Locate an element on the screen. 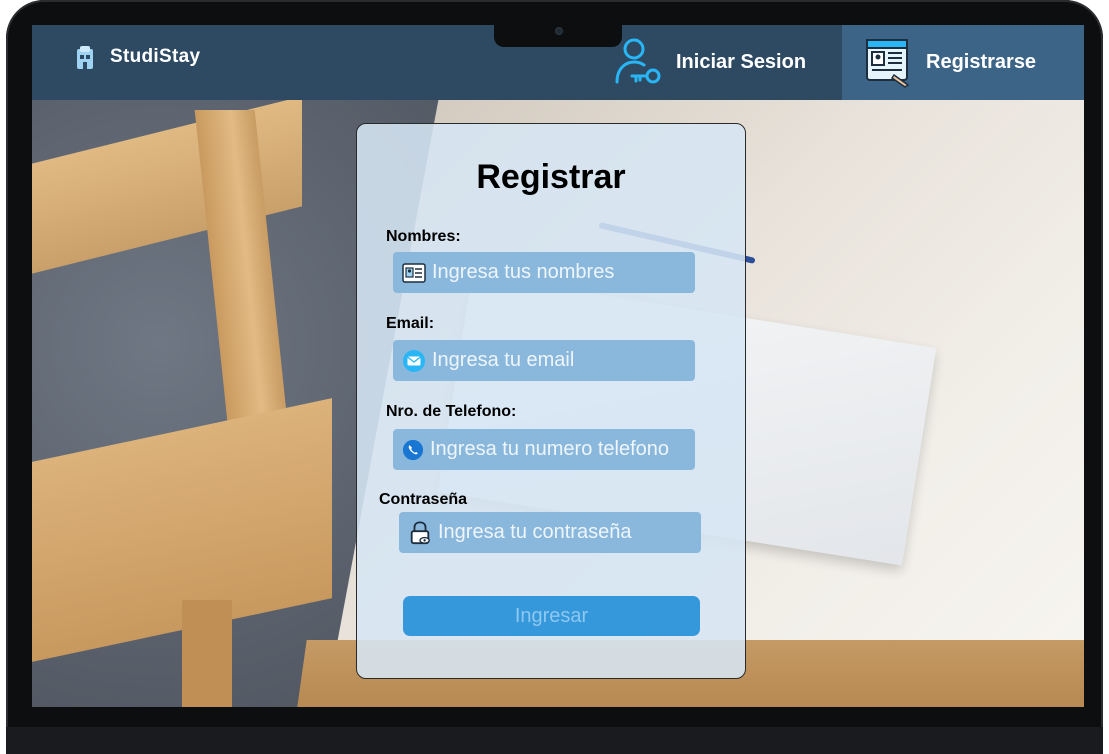  phone-field is located at coordinates (544, 449).